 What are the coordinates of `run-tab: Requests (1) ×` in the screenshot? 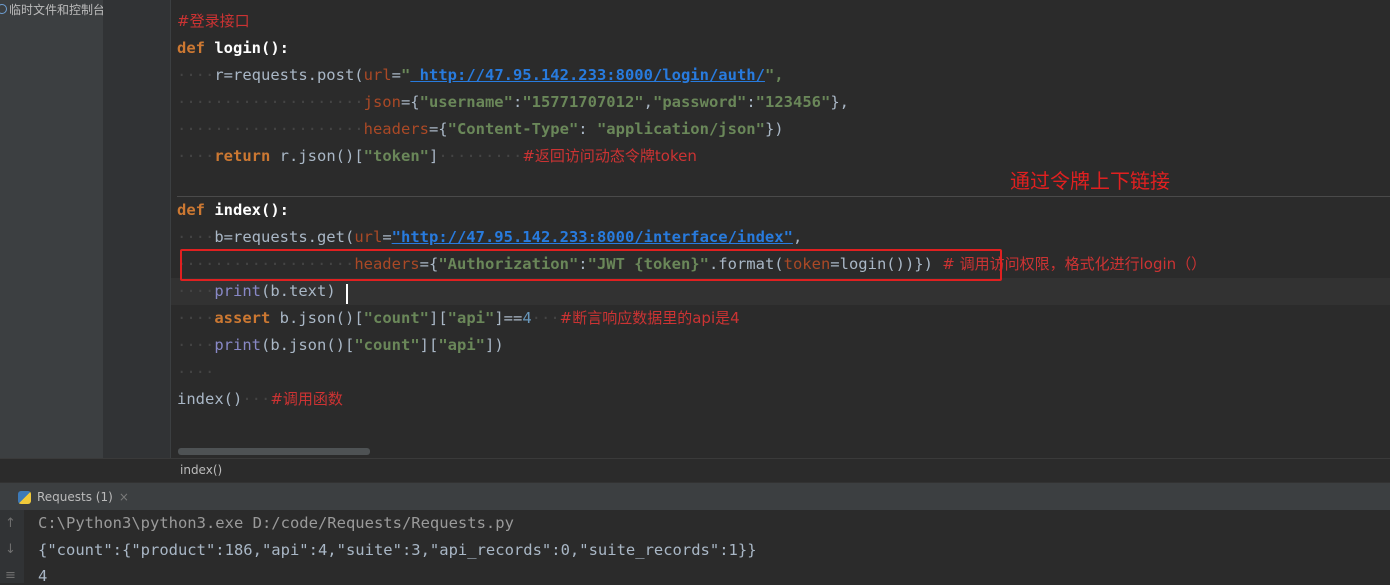 It's located at (73, 497).